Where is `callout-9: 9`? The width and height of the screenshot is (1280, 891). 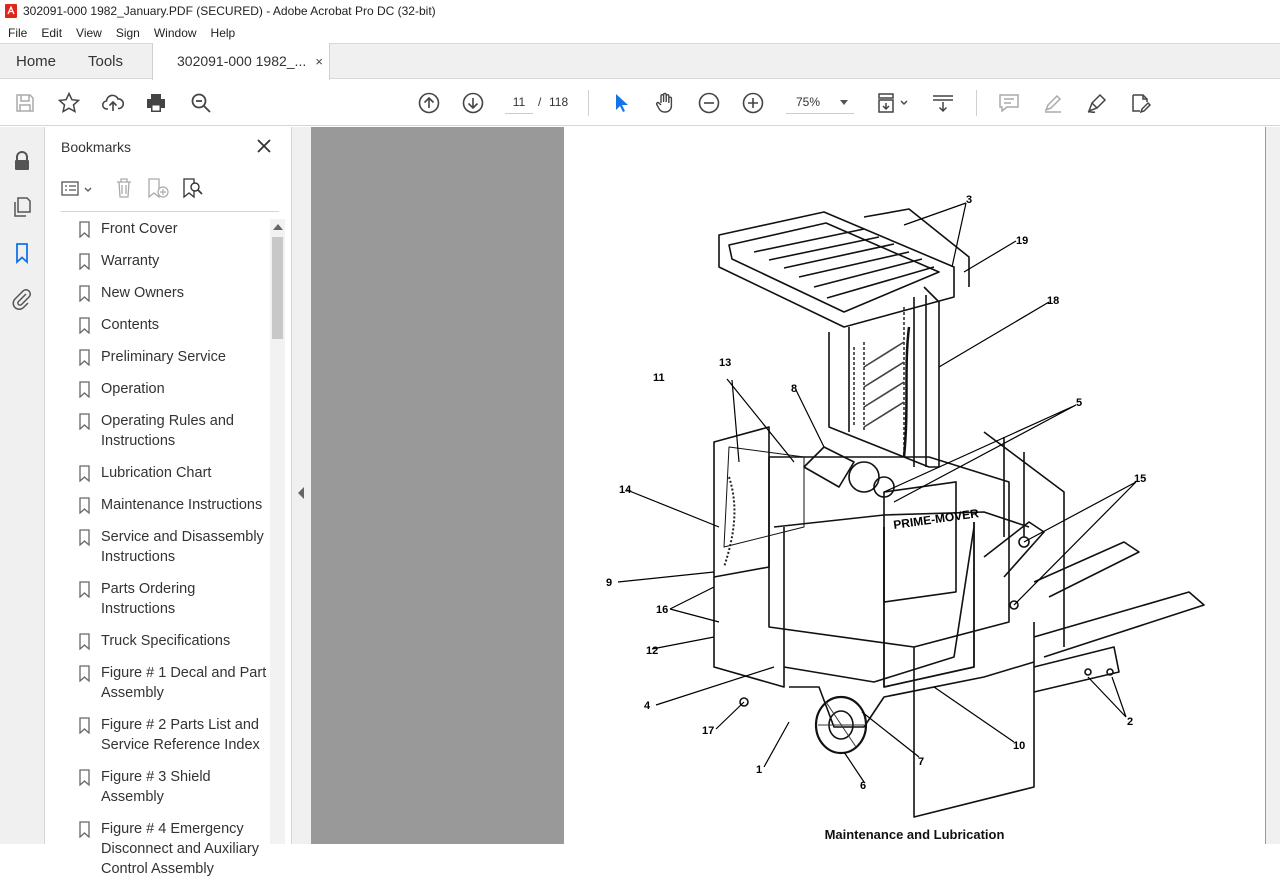 callout-9: 9 is located at coordinates (609, 583).